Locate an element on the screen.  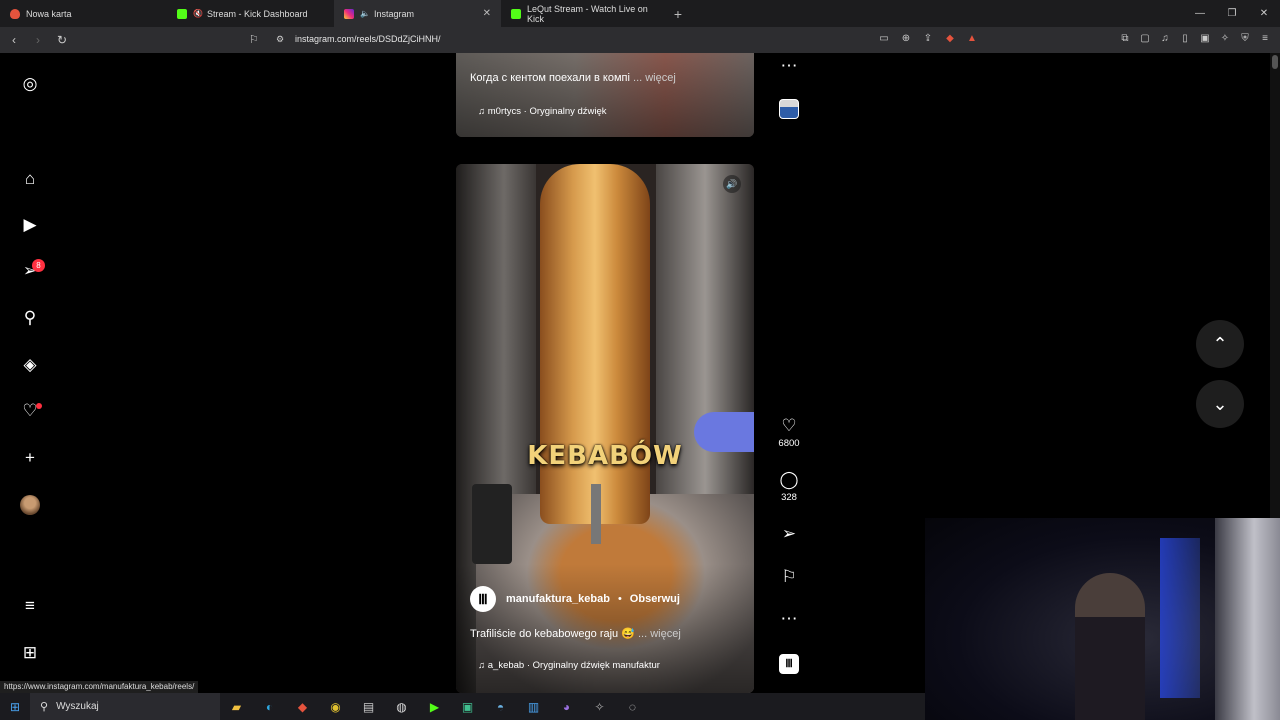
scrollbar-thumb is located at coordinates (1275, 62).